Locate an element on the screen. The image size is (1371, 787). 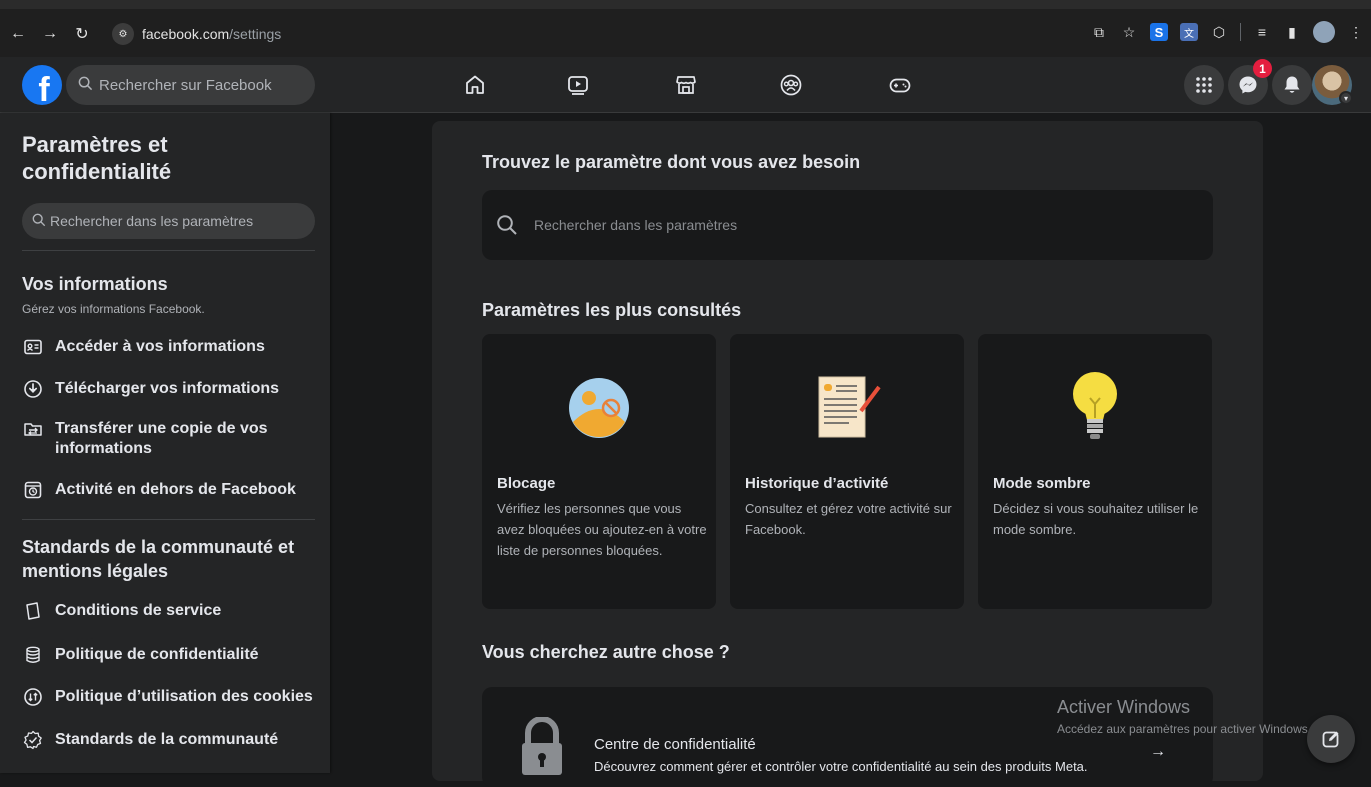
sidebar-item-label: Télécharger vos informations is located at coordinates (167, 388).